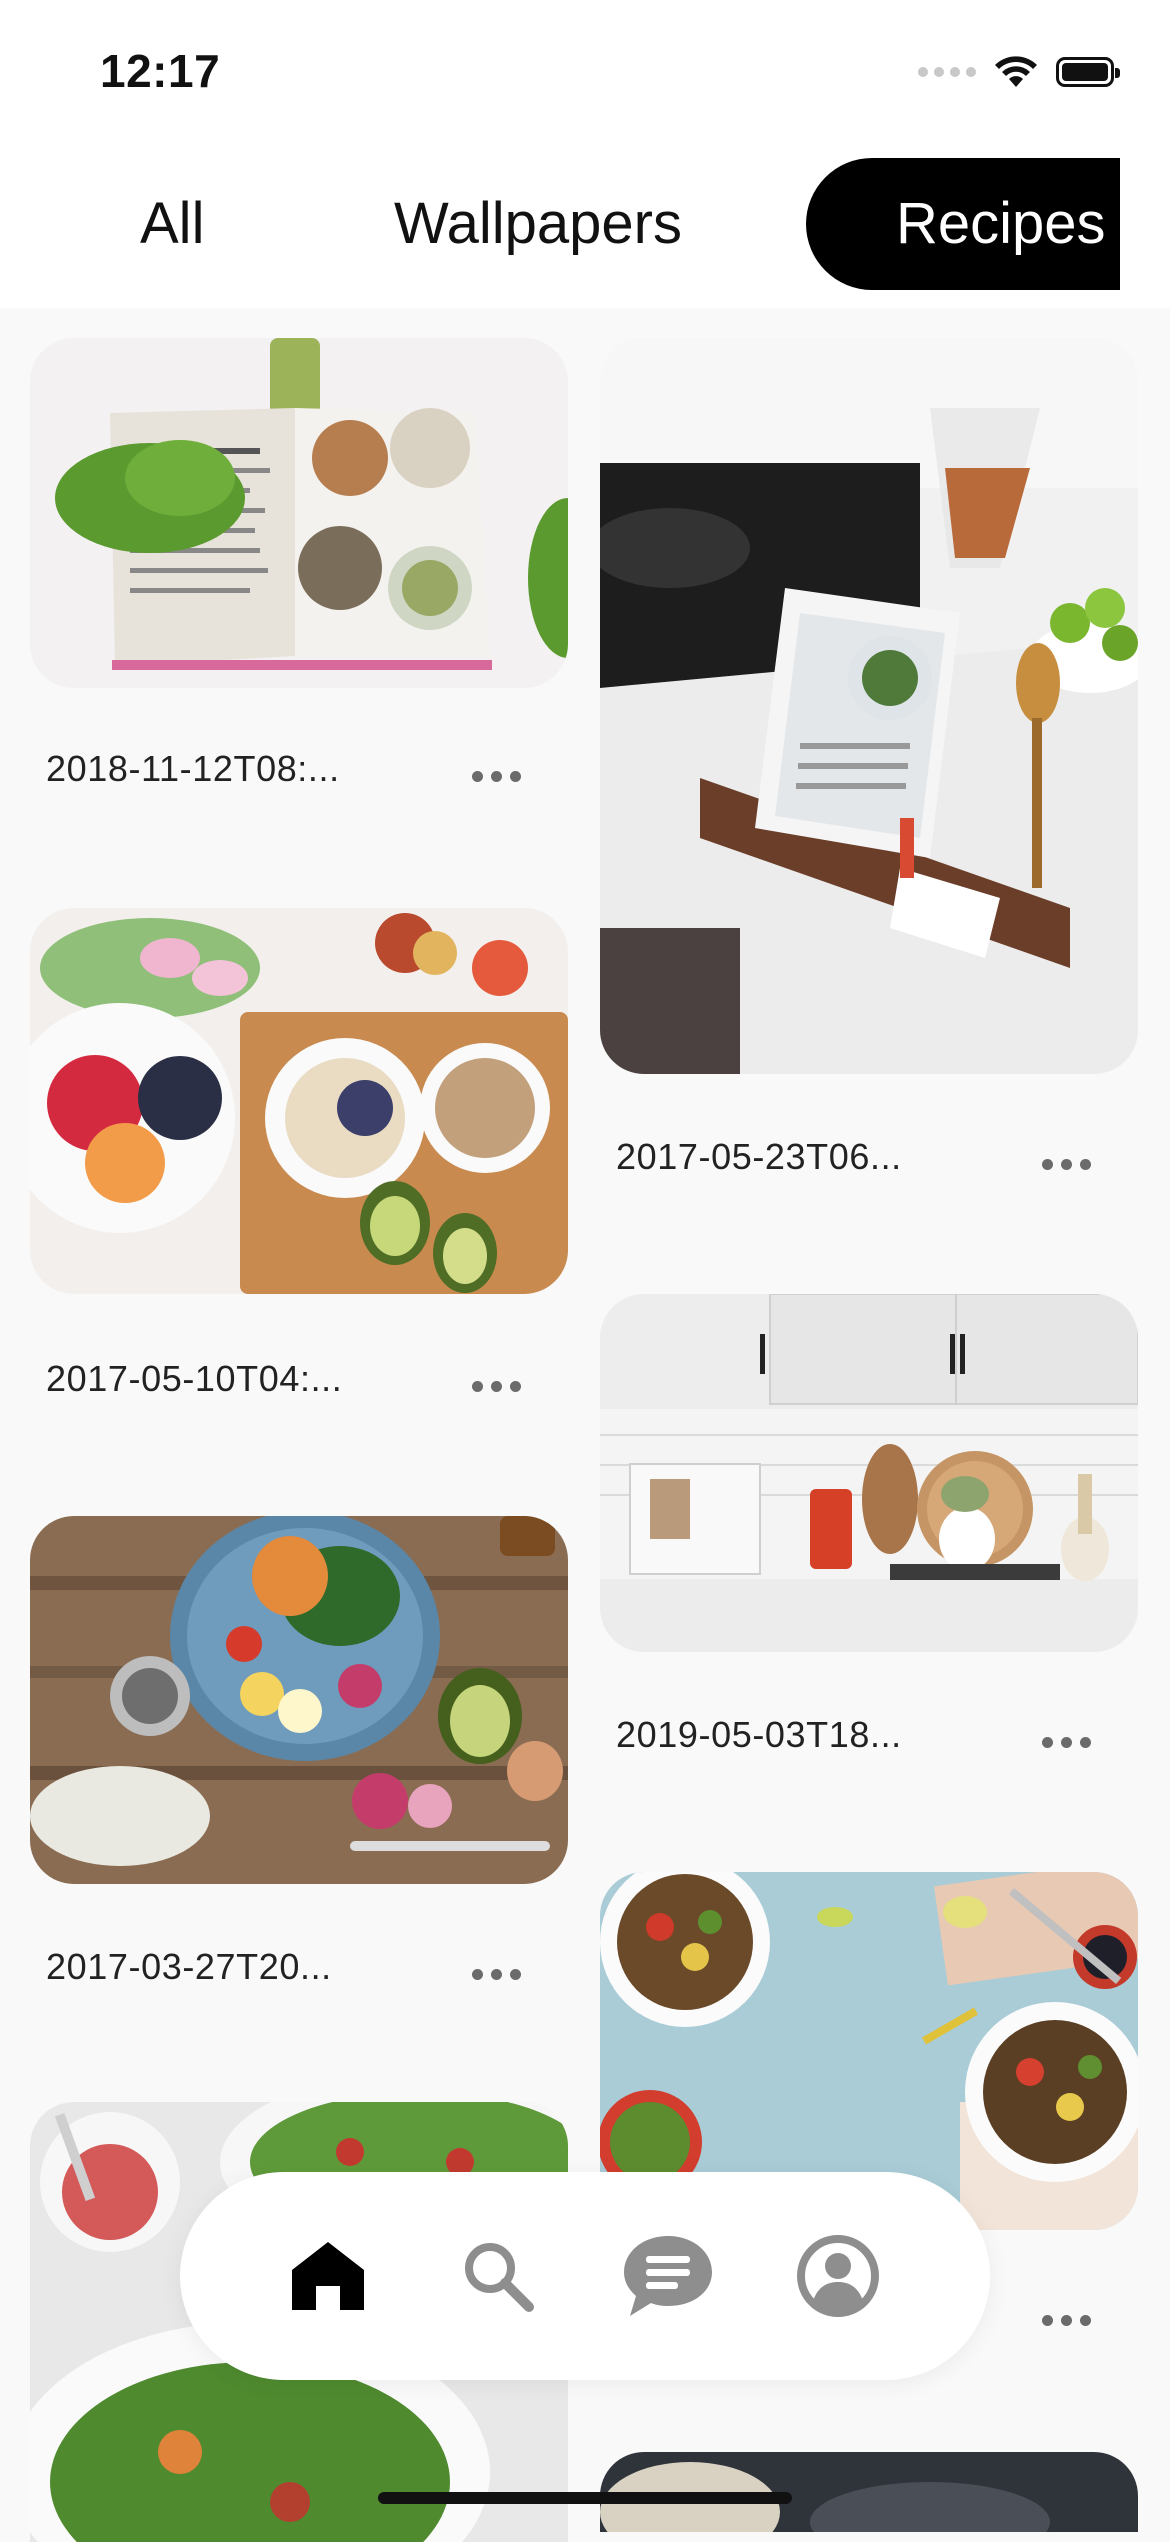  What do you see at coordinates (947, 72) in the screenshot?
I see `cellular-signal-icon` at bounding box center [947, 72].